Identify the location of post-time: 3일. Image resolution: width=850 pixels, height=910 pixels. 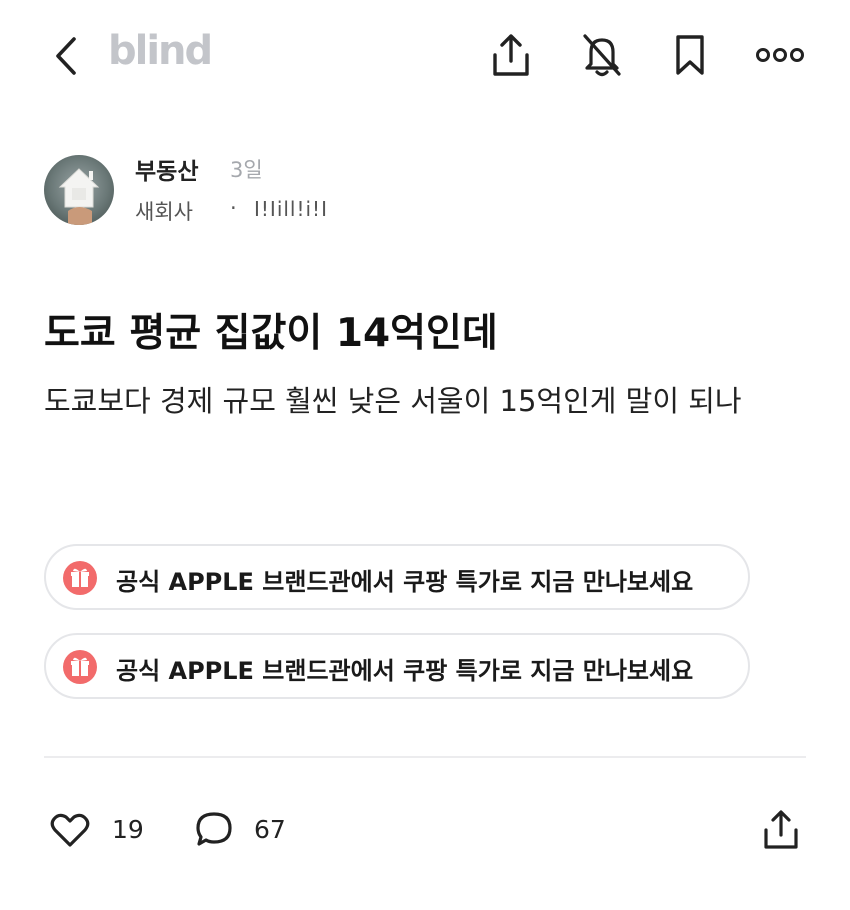
(246, 170).